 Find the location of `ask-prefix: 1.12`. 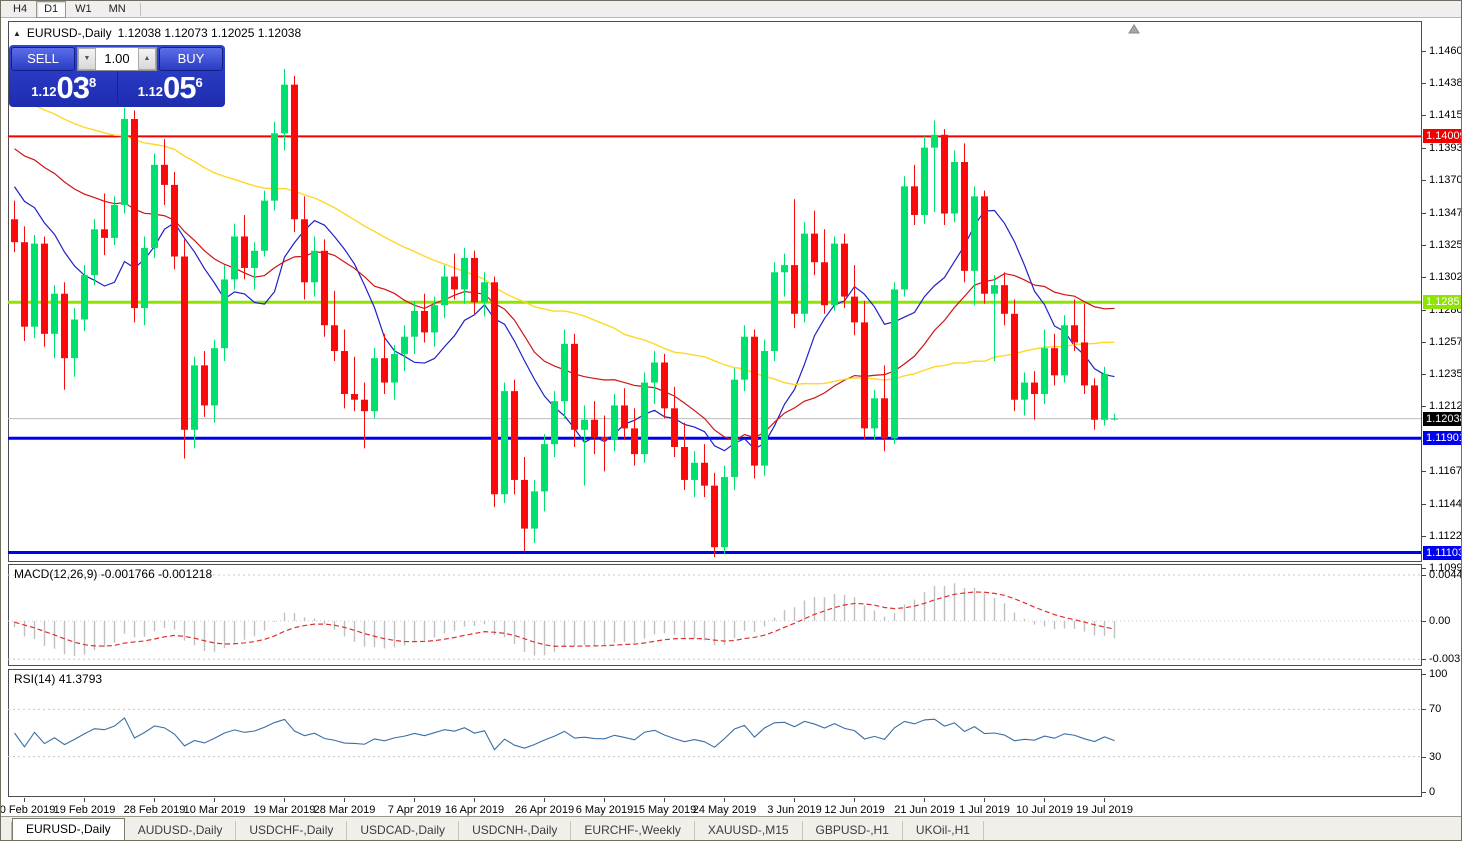

ask-prefix: 1.12 is located at coordinates (150, 91).